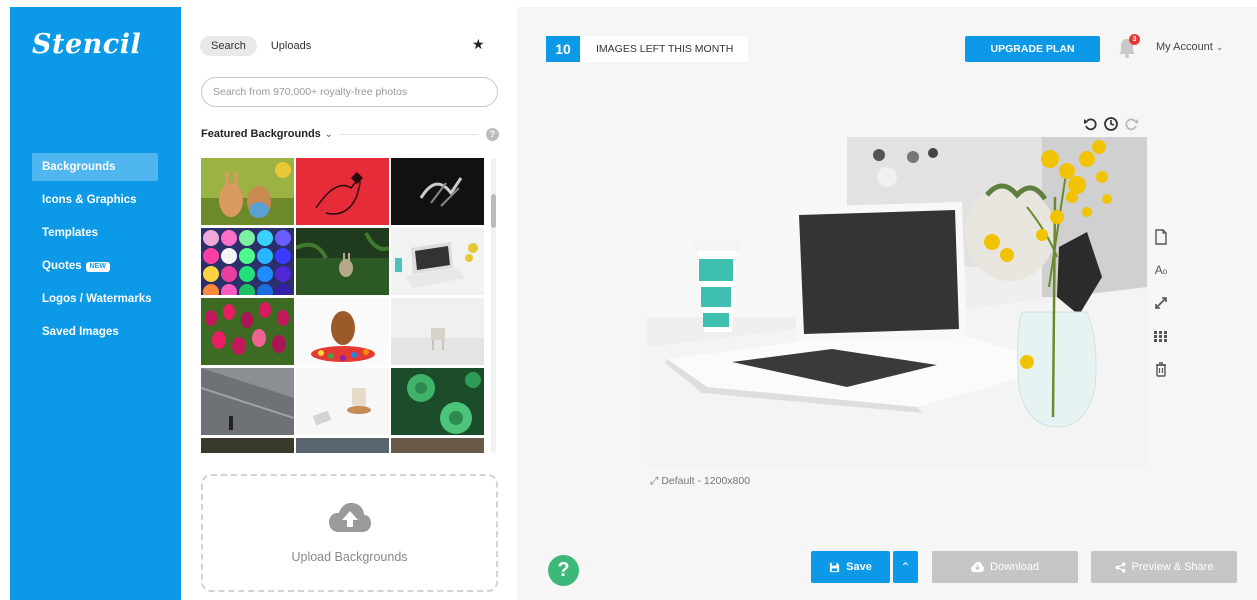 The image size is (1257, 600). I want to click on share-icon, so click(1120, 567).